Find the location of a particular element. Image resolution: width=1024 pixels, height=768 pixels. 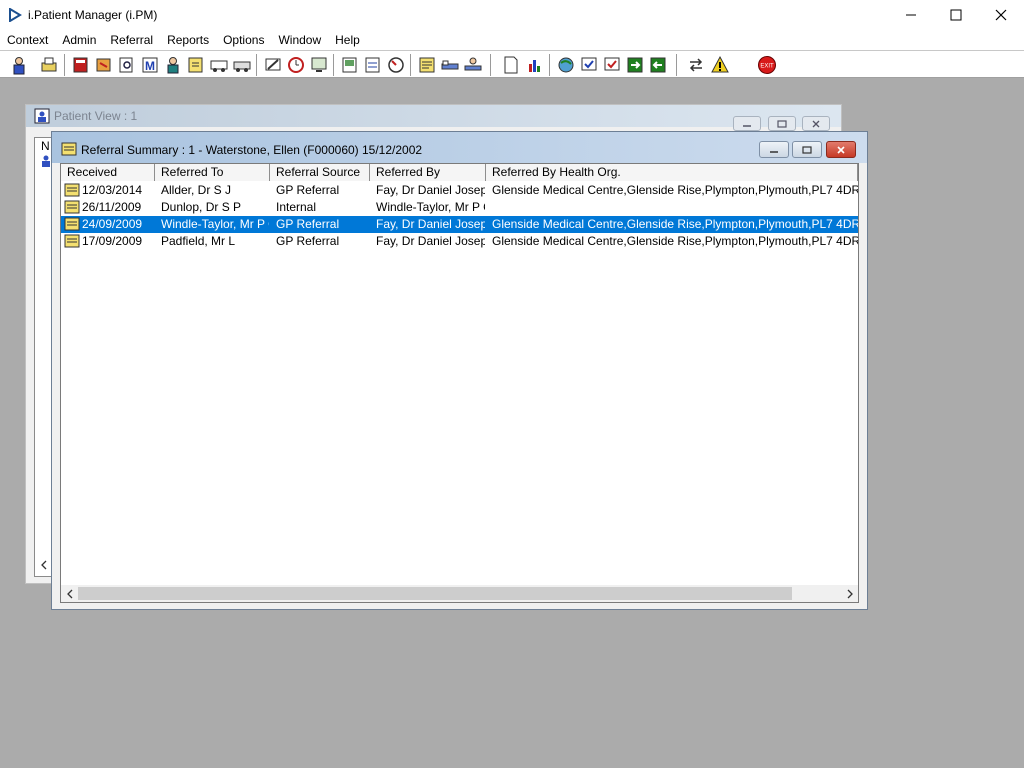

minimize-button is located at coordinates (911, 15).